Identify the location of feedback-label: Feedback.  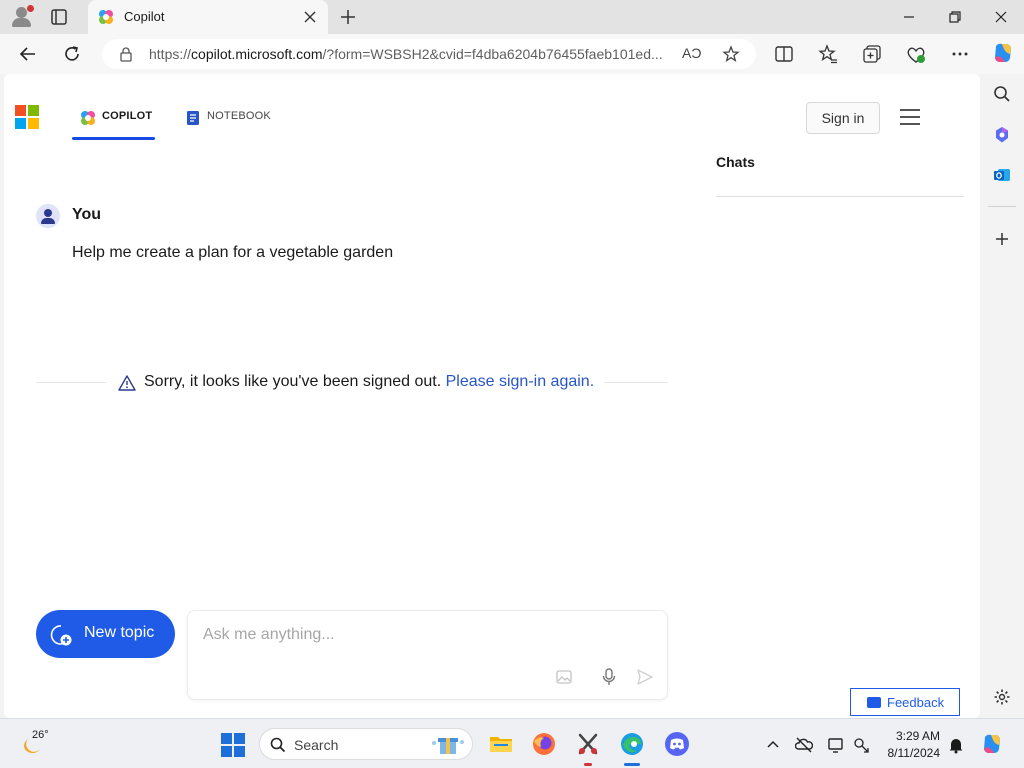
(916, 702).